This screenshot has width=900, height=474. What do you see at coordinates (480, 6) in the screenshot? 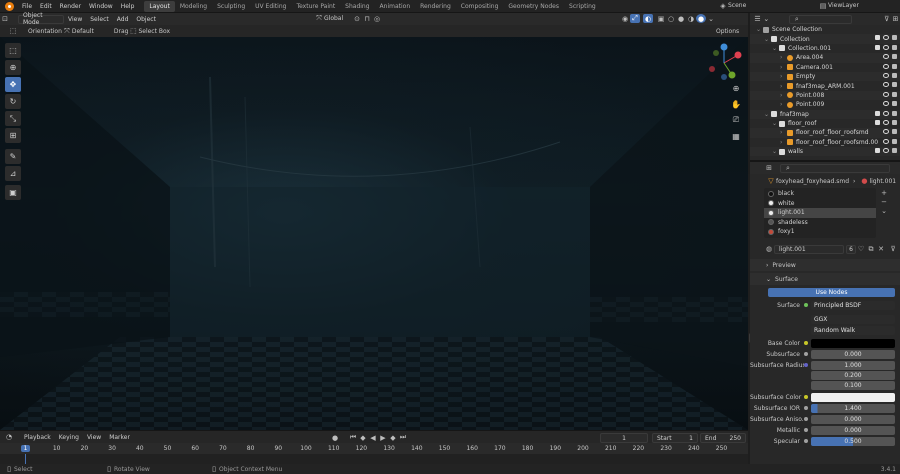
I see `tab-compositing: Compositing` at bounding box center [480, 6].